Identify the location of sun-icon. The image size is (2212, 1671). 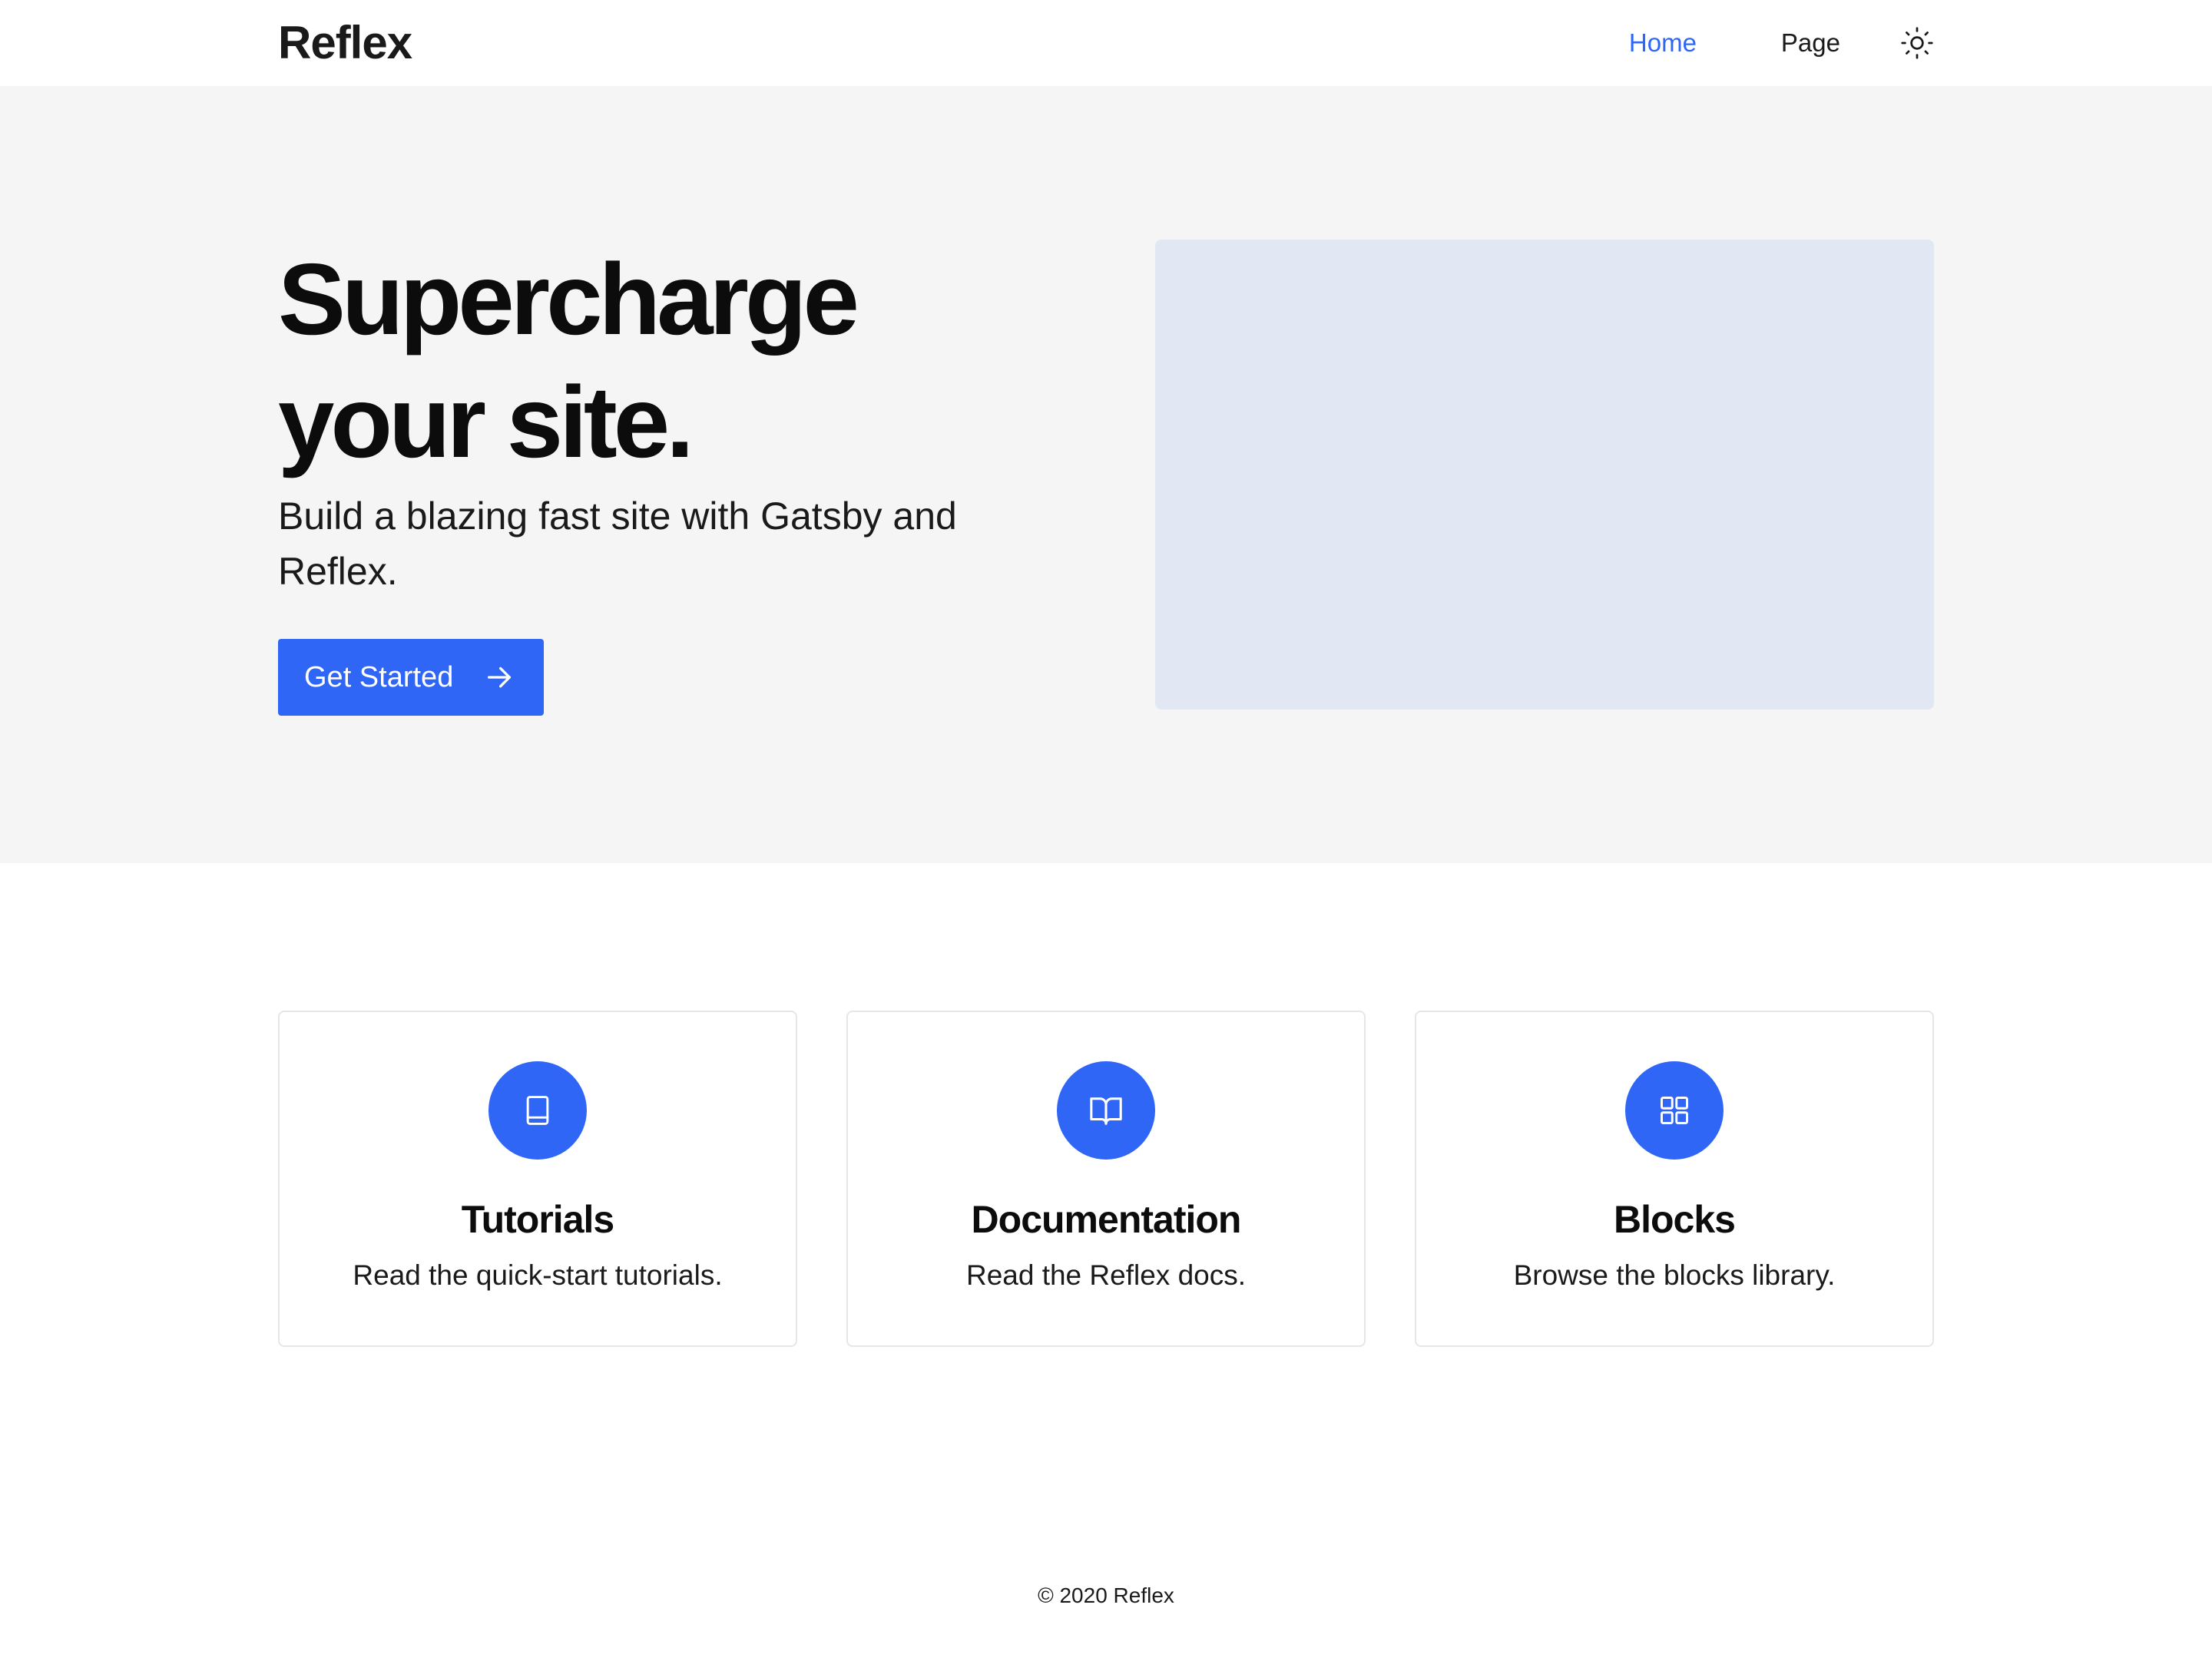
(1917, 43).